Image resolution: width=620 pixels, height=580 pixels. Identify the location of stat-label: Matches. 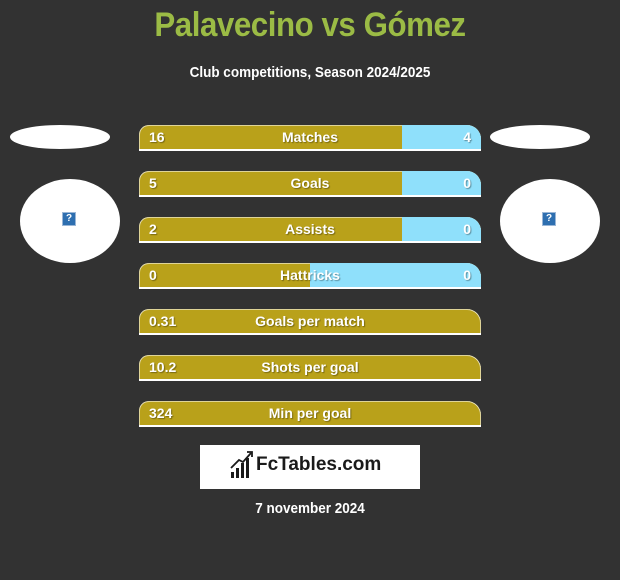
(310, 137).